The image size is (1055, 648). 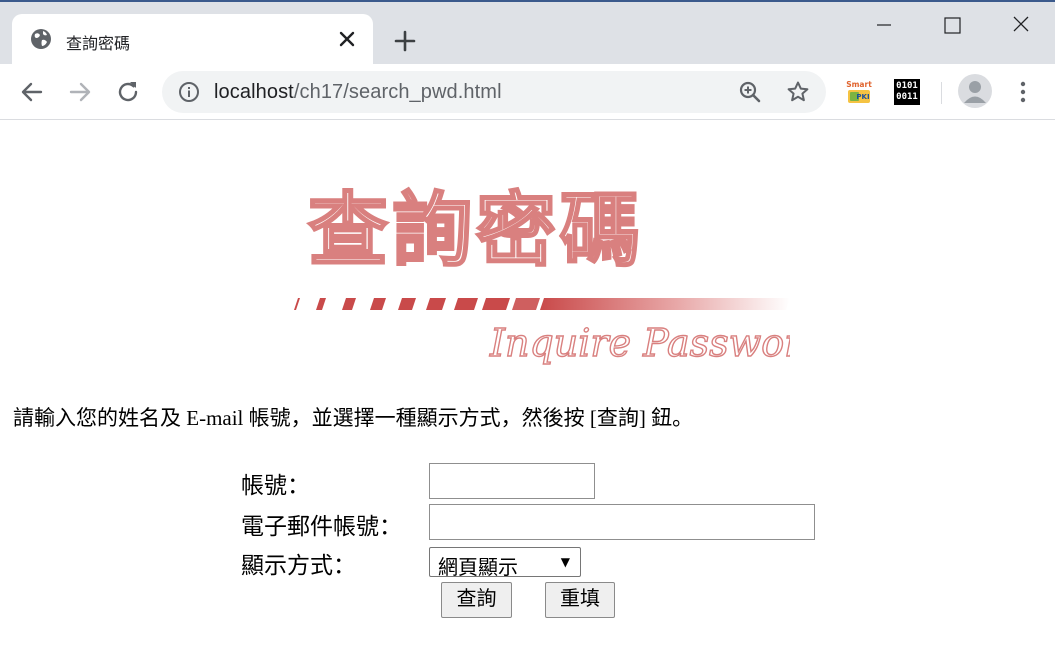 What do you see at coordinates (862, 97) in the screenshot?
I see `pki-line2: PKI` at bounding box center [862, 97].